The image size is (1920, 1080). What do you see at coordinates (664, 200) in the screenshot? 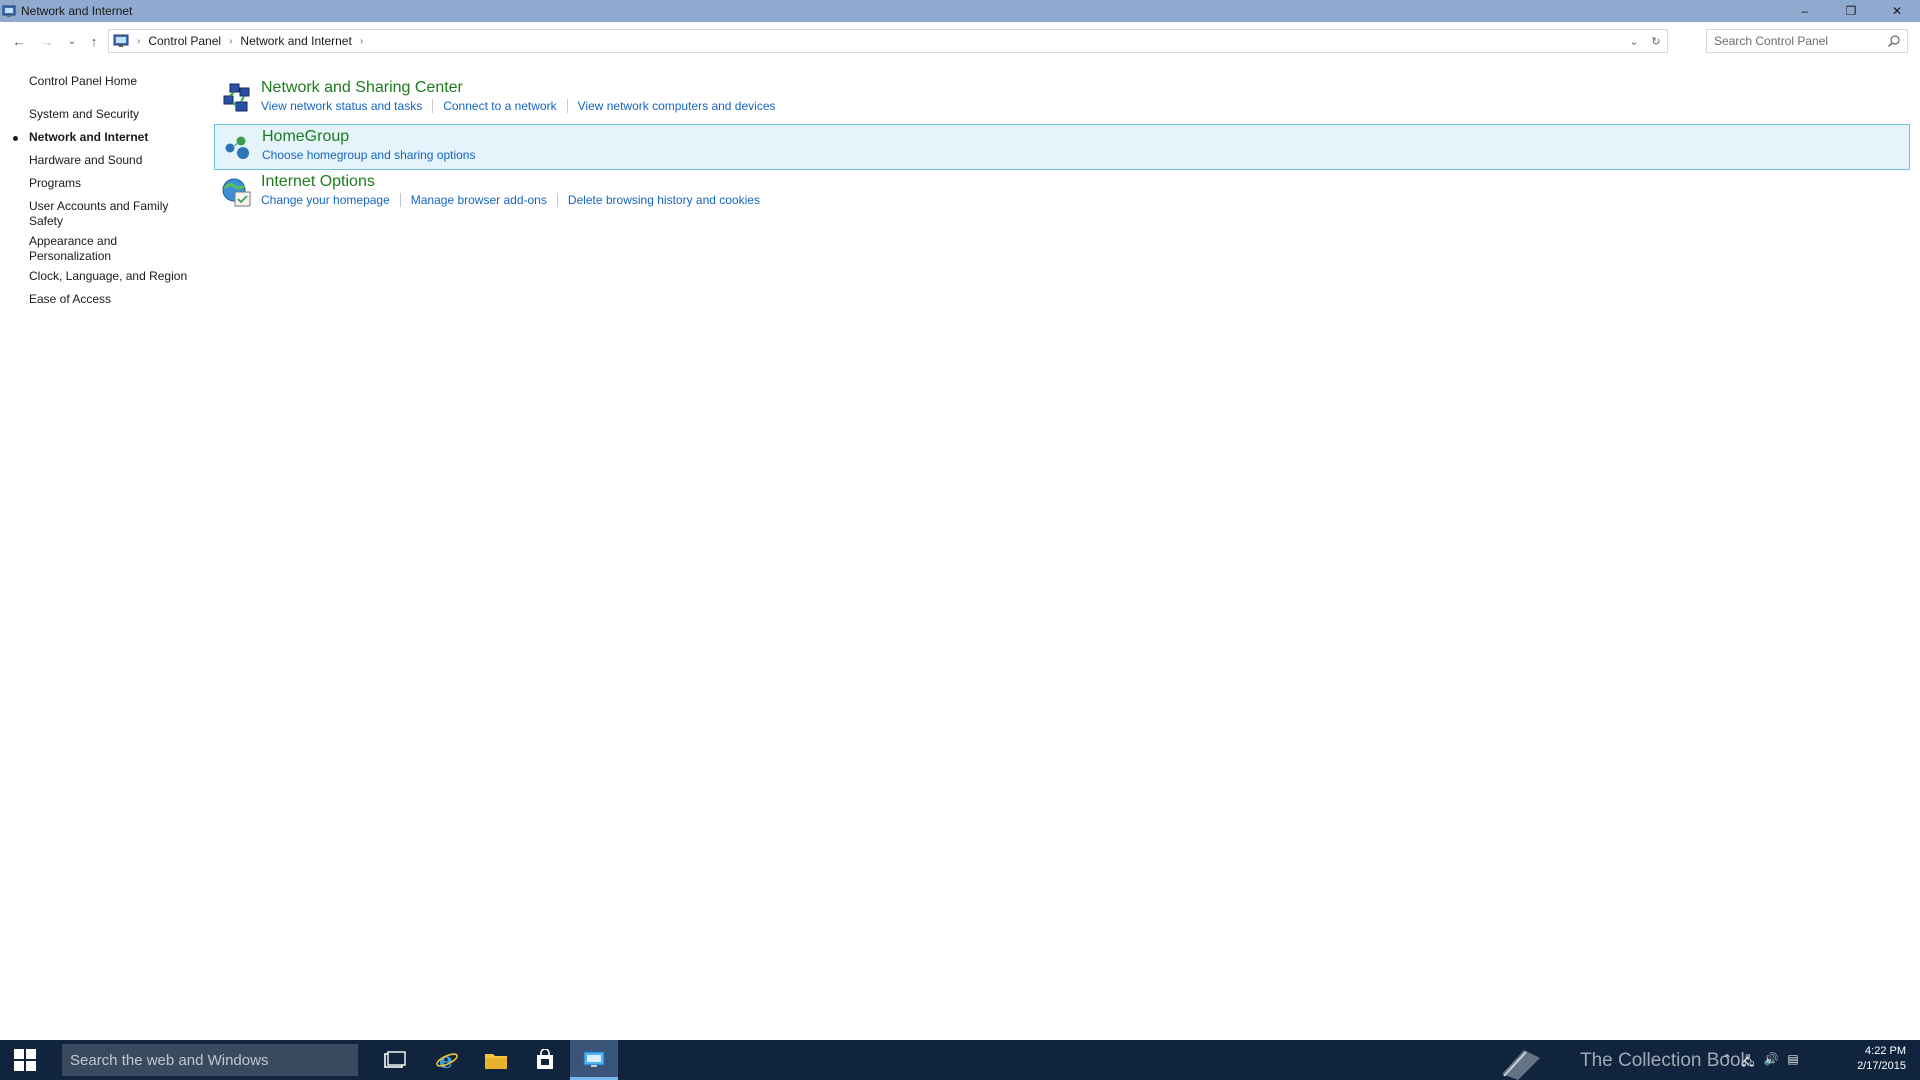
I see `delete-browsing-history-link: Delete browsing history and cookies` at bounding box center [664, 200].